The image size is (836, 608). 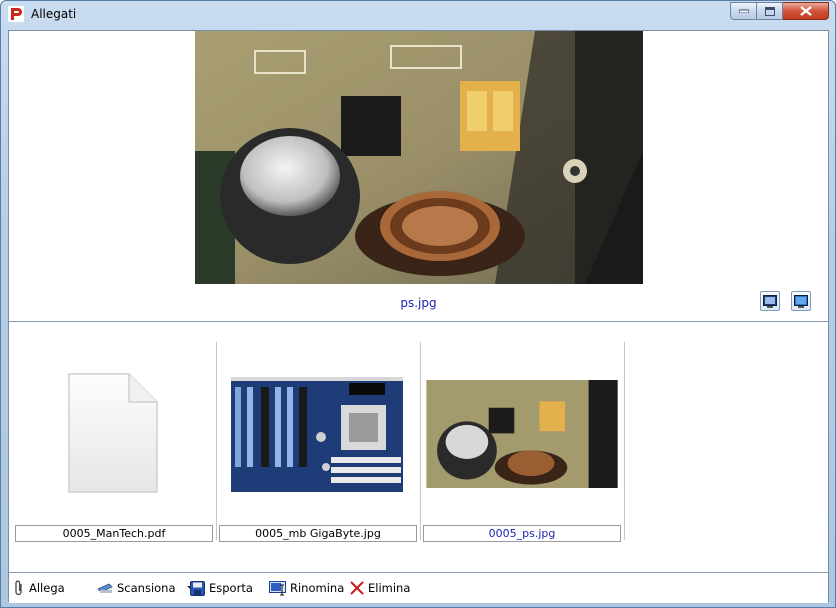 I want to click on minimize-icon, so click(x=743, y=11).